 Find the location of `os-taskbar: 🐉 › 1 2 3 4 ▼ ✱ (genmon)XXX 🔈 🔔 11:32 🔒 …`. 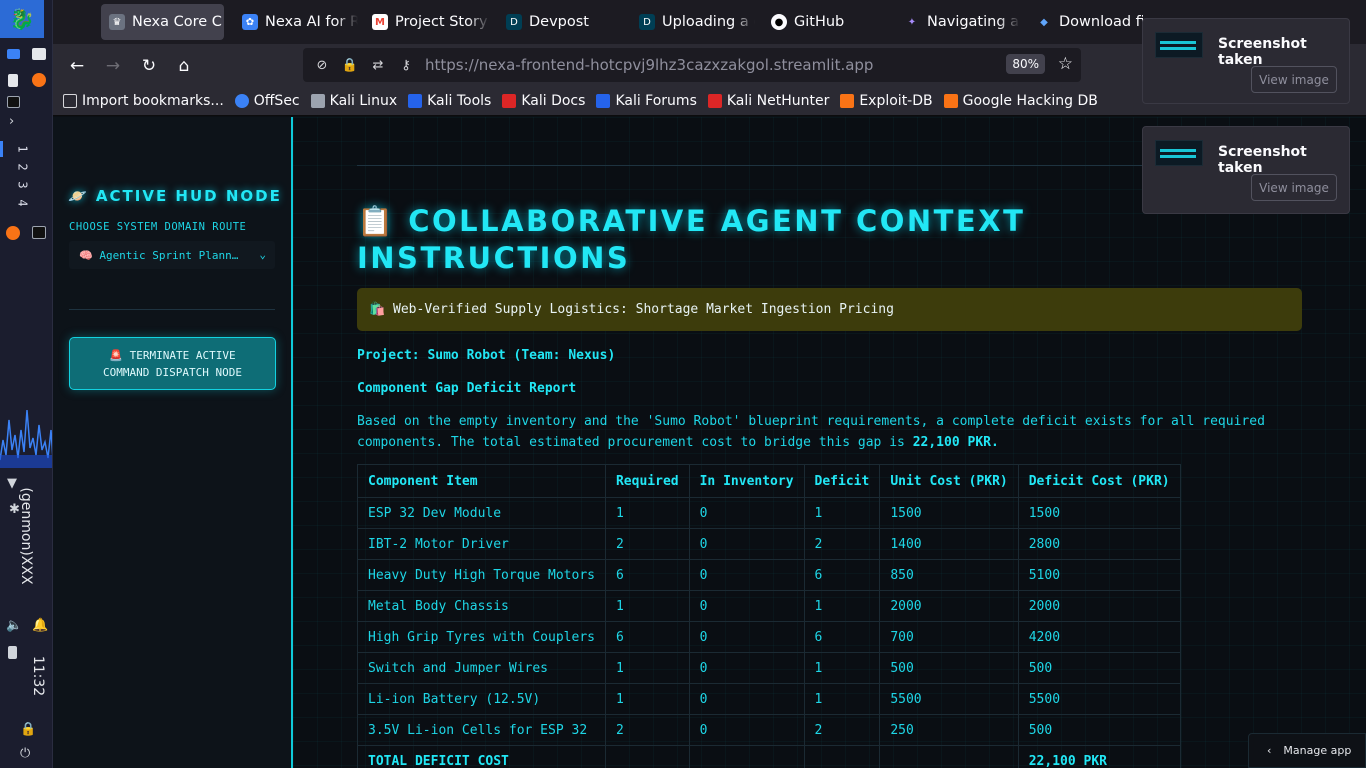

os-taskbar: 🐉 › 1 2 3 4 ▼ ✱ (genmon)XXX 🔈 🔔 11:32 🔒 … is located at coordinates (26, 384).